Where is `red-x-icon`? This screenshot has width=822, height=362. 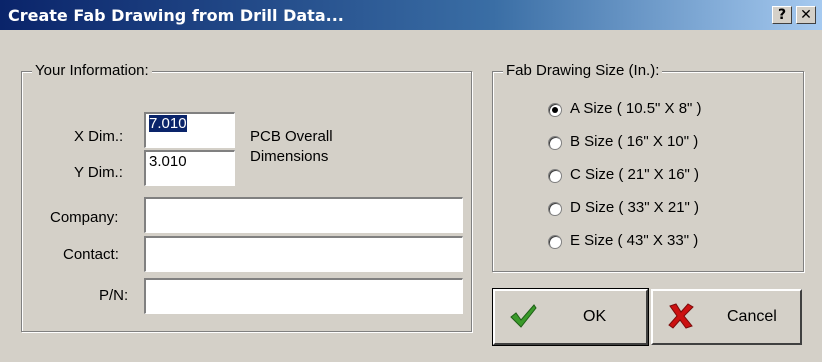
red-x-icon is located at coordinates (681, 316).